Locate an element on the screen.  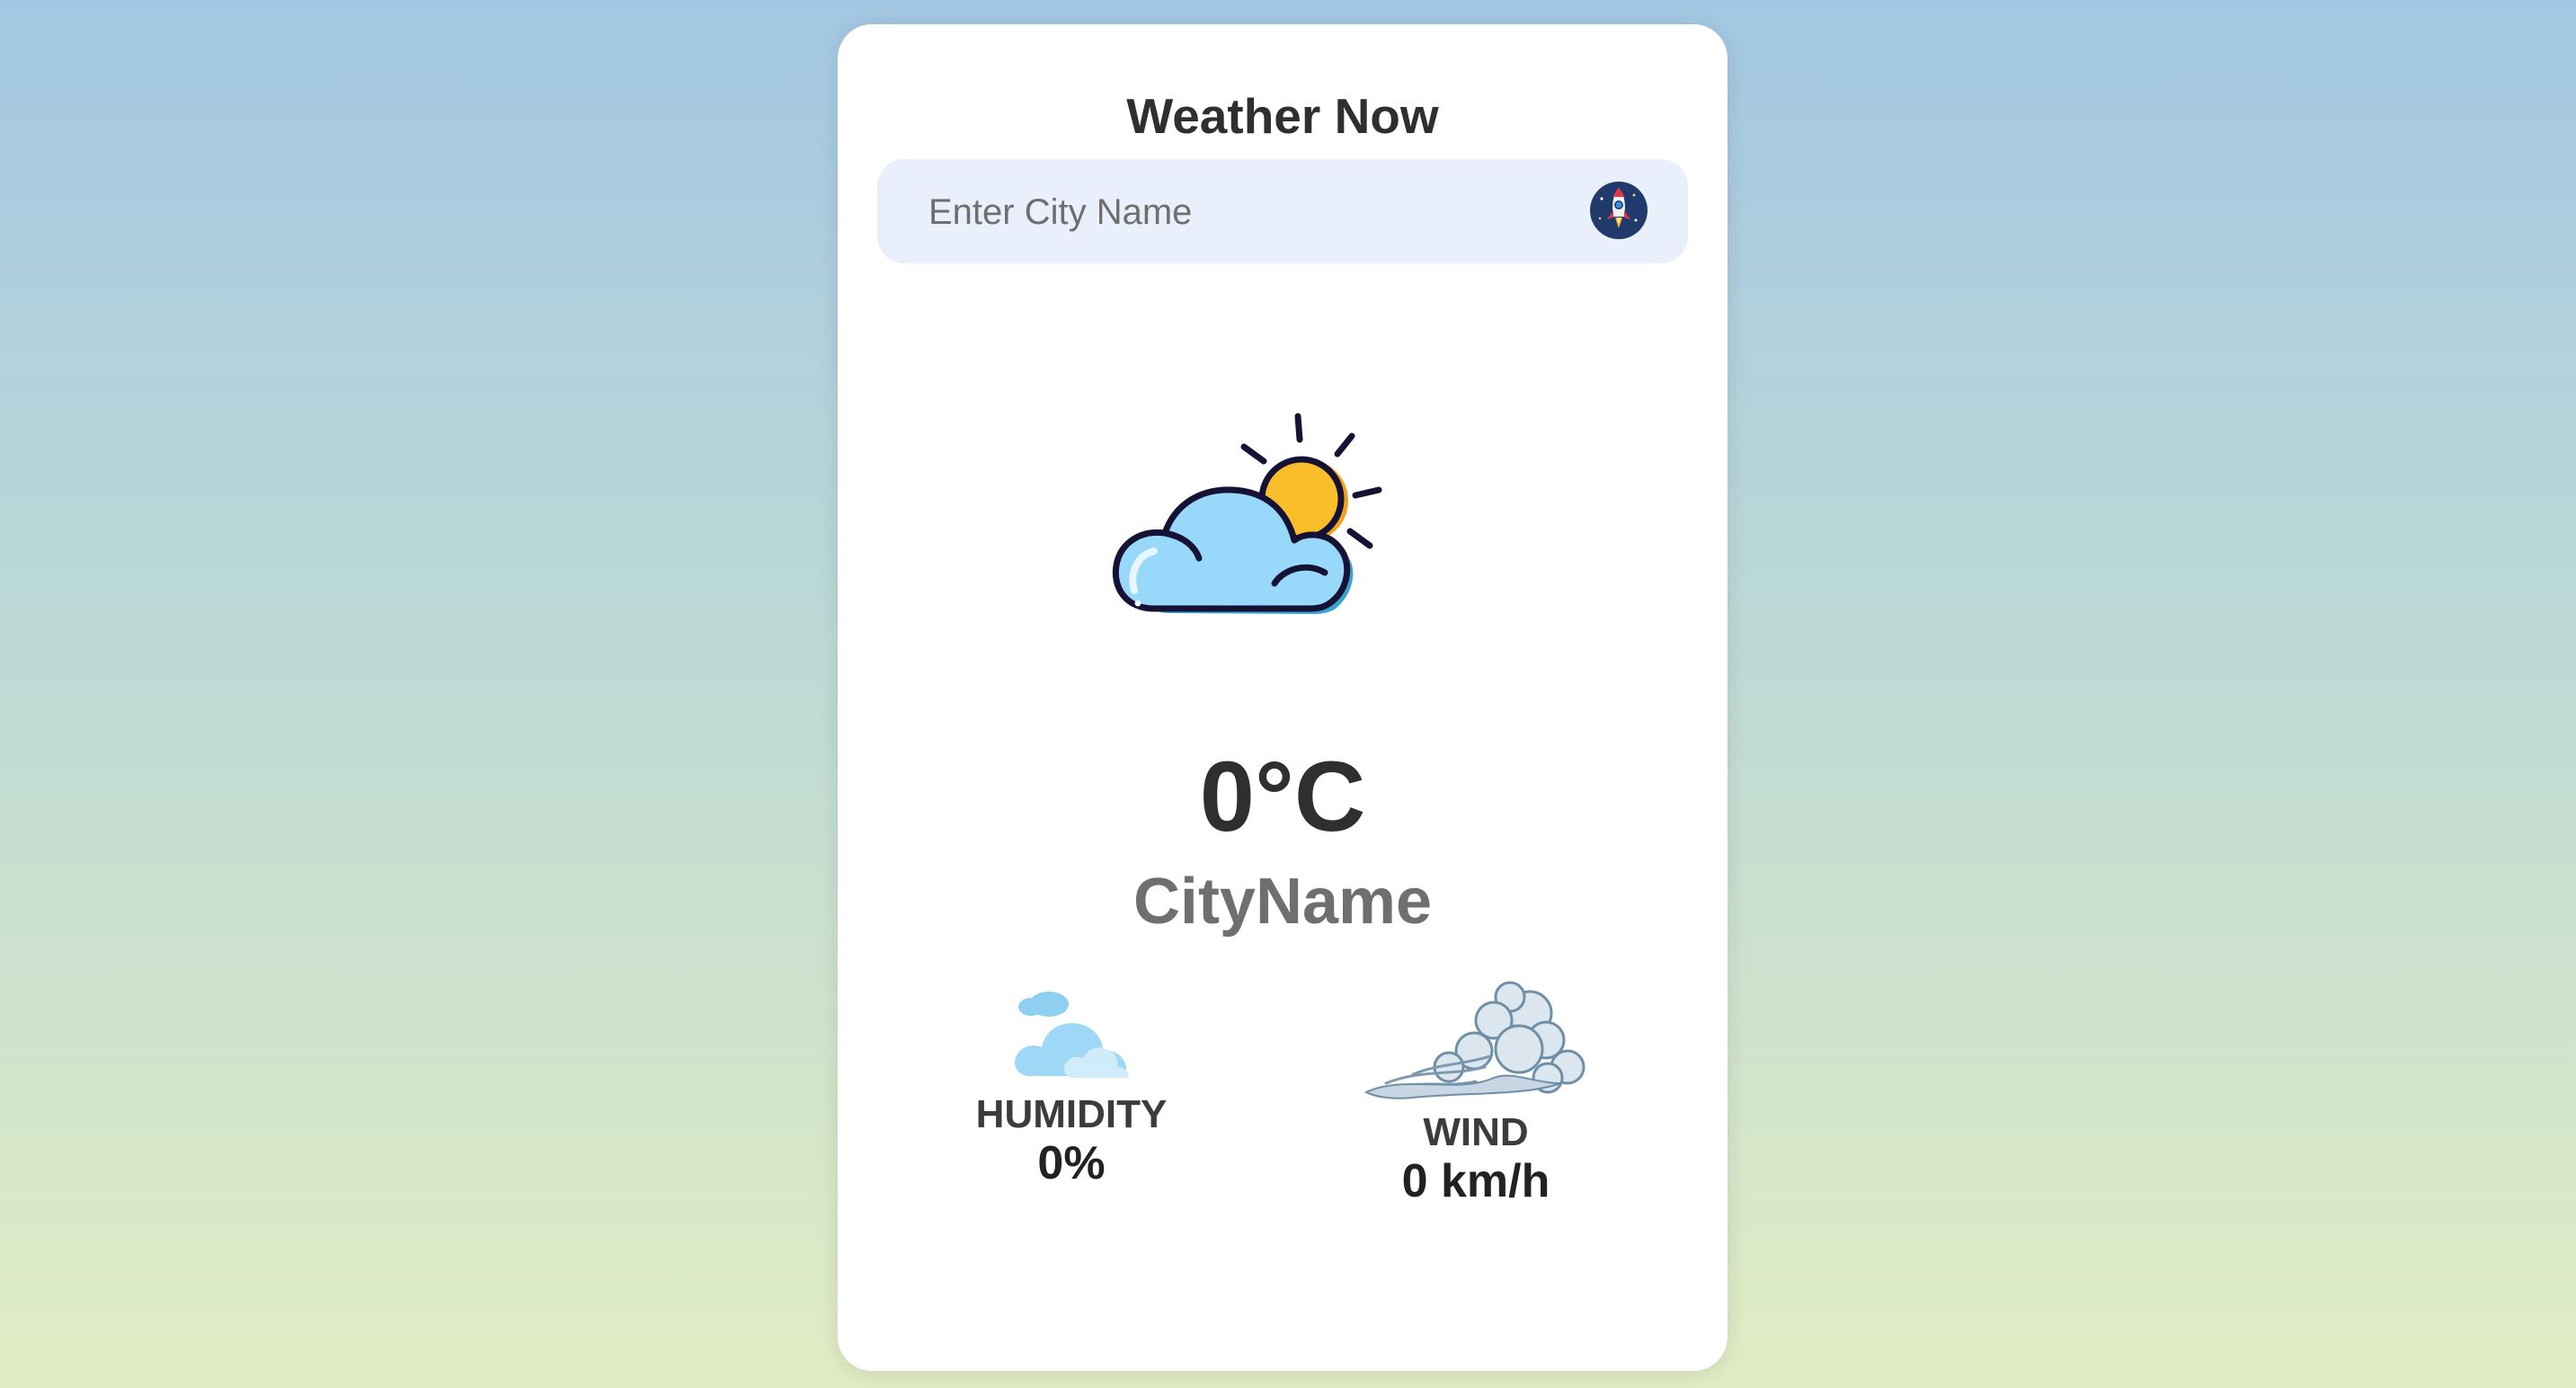
wind-section: WIND 0 km/h is located at coordinates (1476, 1092).